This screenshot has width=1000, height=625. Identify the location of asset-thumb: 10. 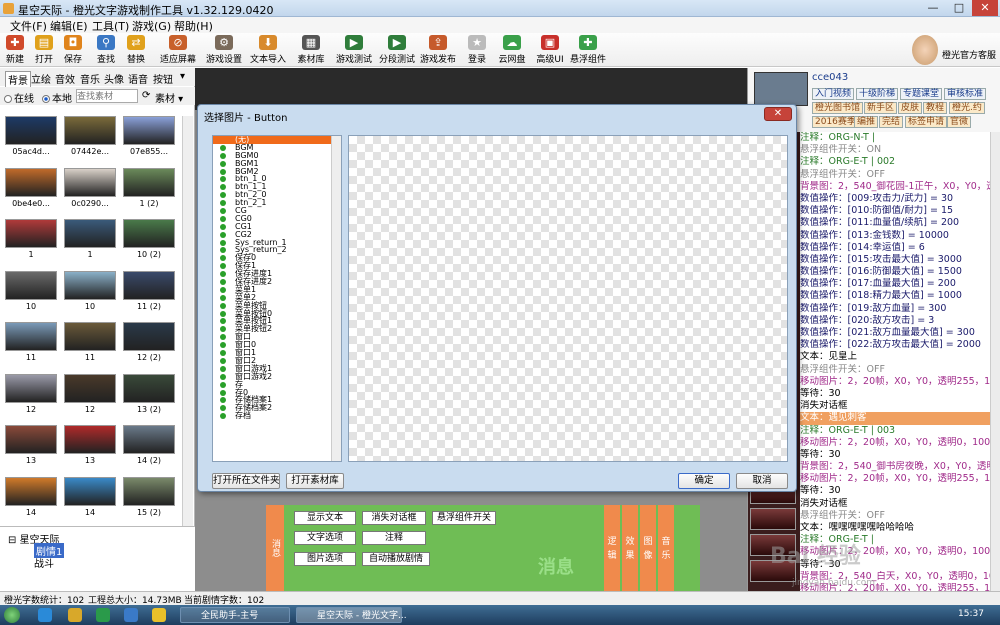
(90, 294).